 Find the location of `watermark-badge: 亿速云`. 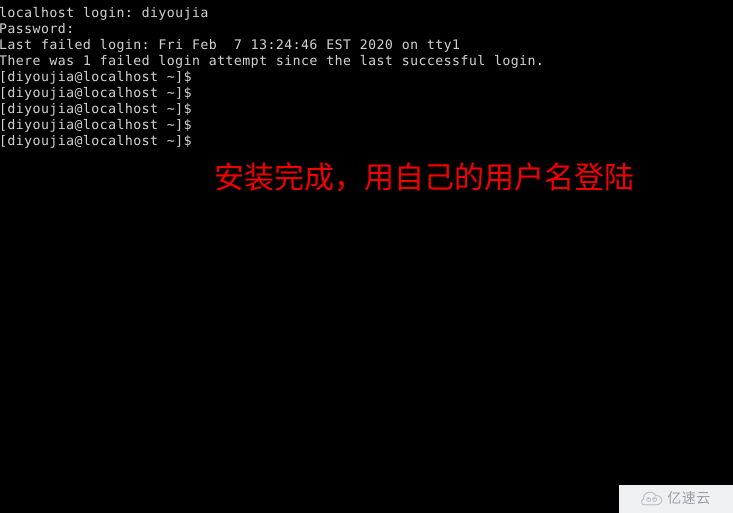

watermark-badge: 亿速云 is located at coordinates (676, 499).